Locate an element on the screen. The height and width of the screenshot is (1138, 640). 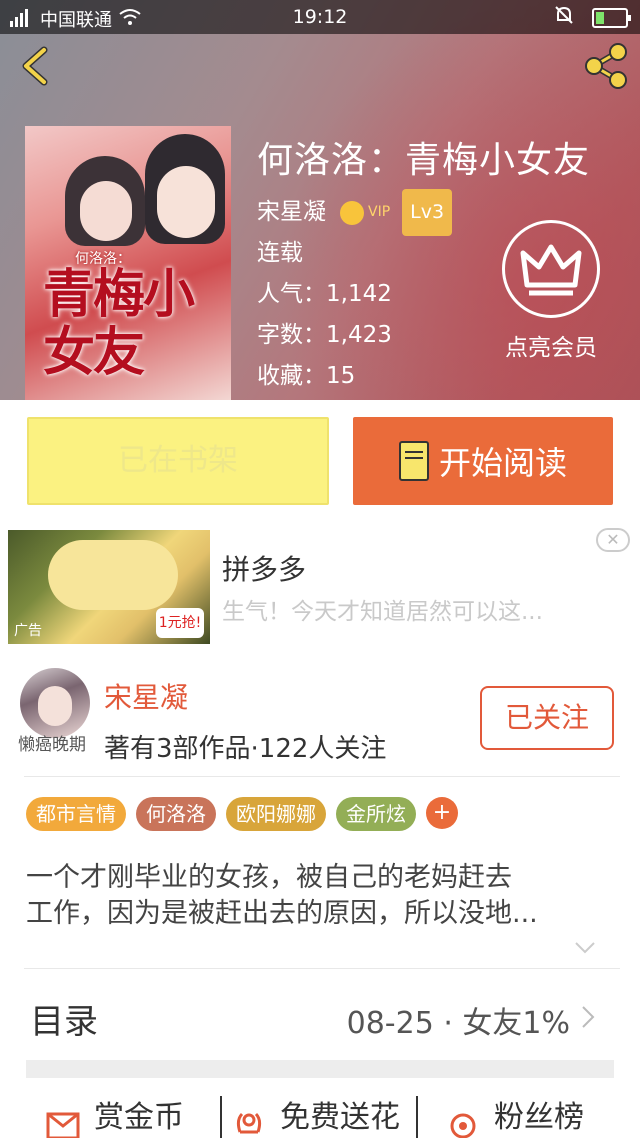
start-reading-label: 开始阅读 is located at coordinates (502, 463).